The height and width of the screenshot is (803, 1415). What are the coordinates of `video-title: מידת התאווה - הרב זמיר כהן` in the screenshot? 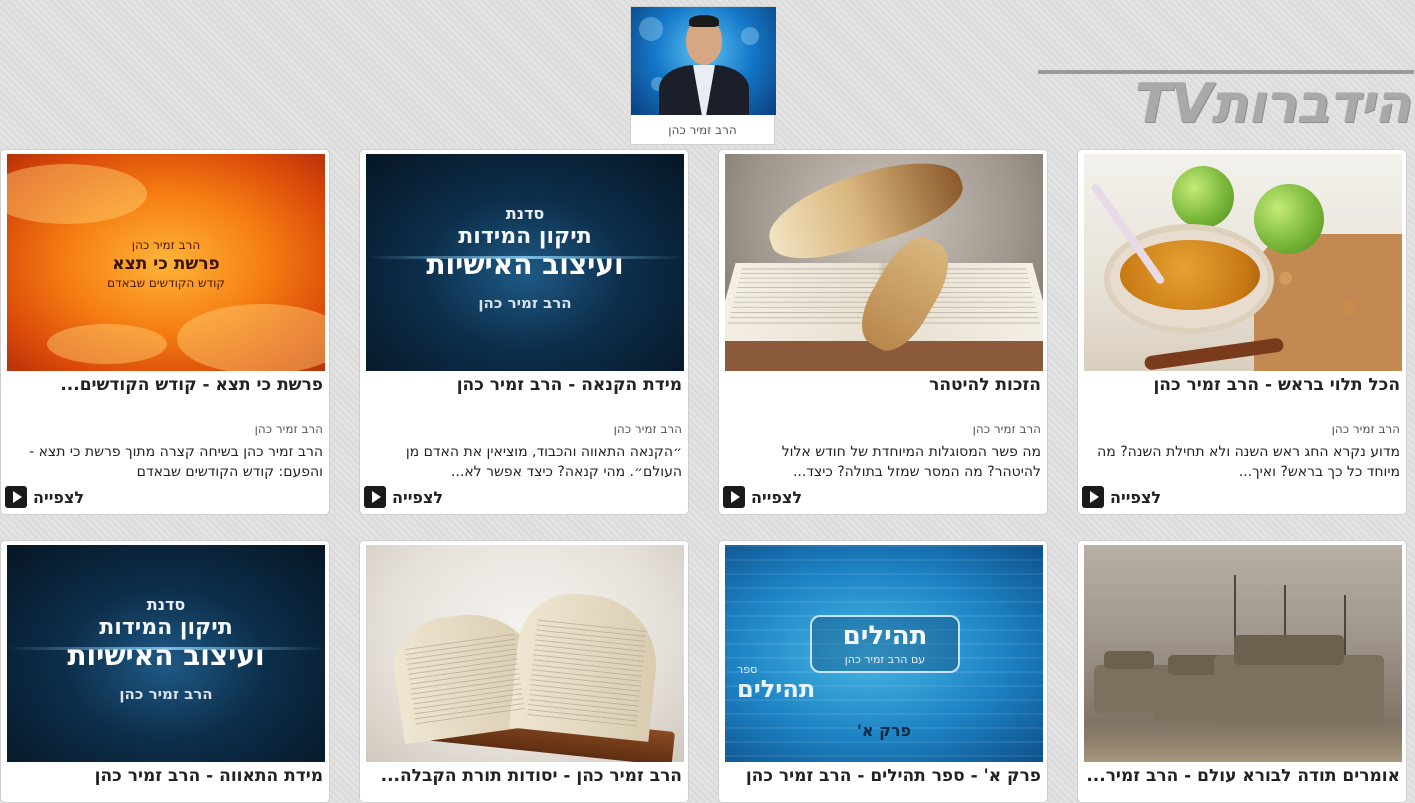 It's located at (165, 779).